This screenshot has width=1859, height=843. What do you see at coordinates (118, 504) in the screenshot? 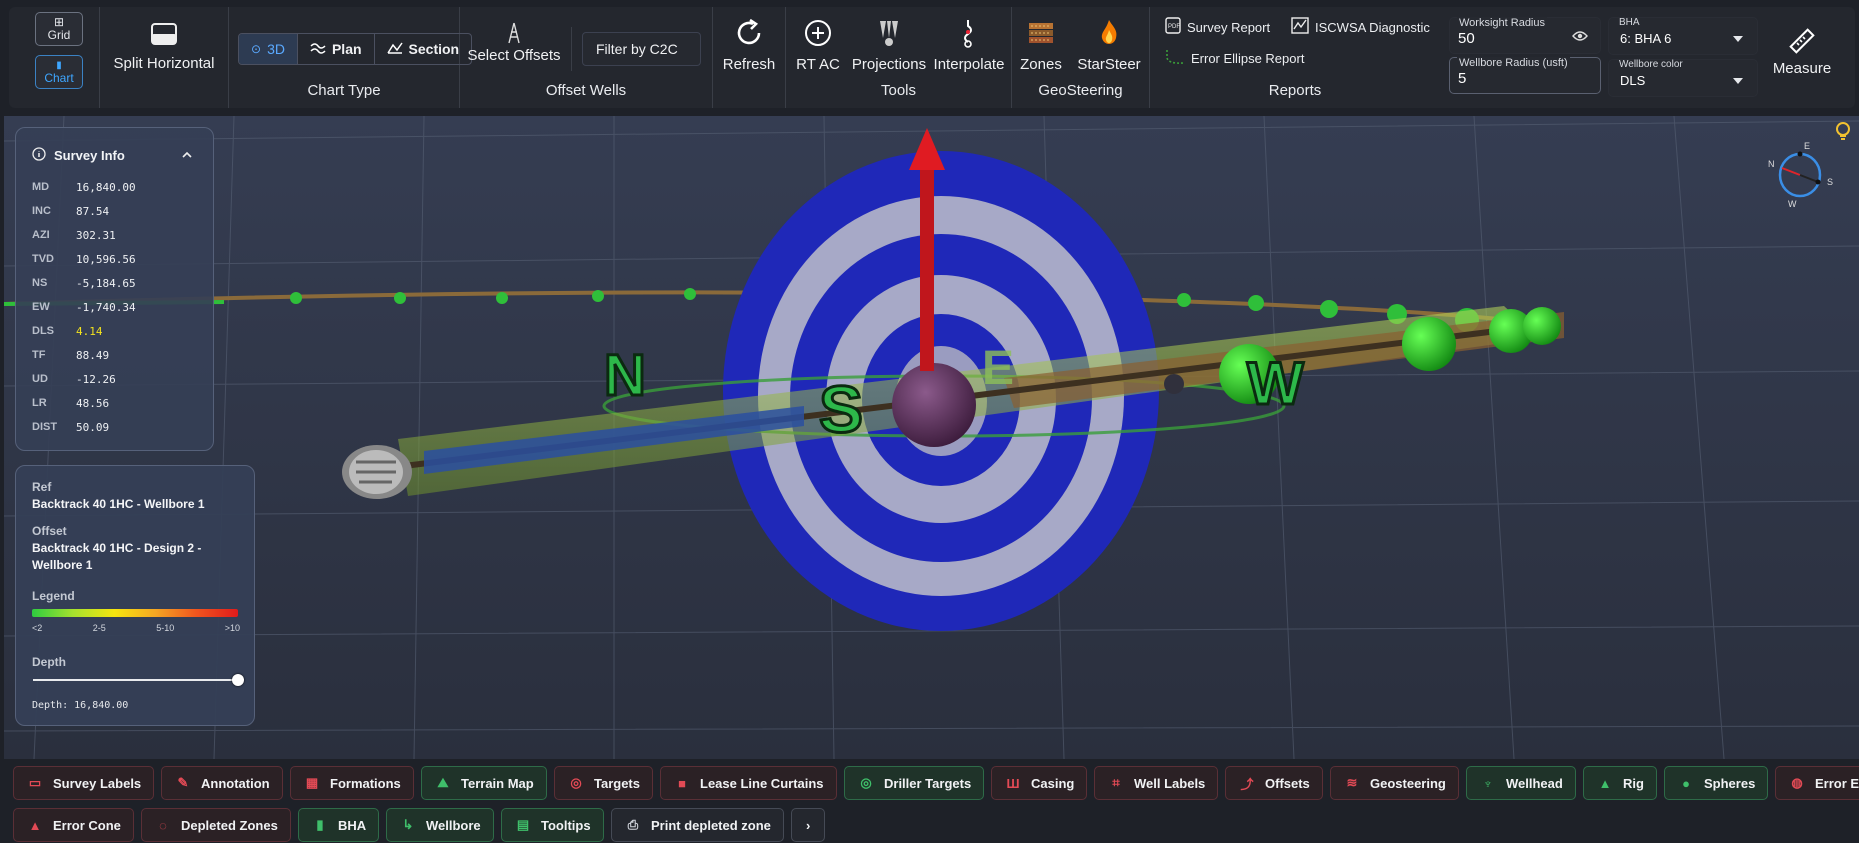
I see `ref-value: Backtrack 40 1HC - Wellbore 1` at bounding box center [118, 504].